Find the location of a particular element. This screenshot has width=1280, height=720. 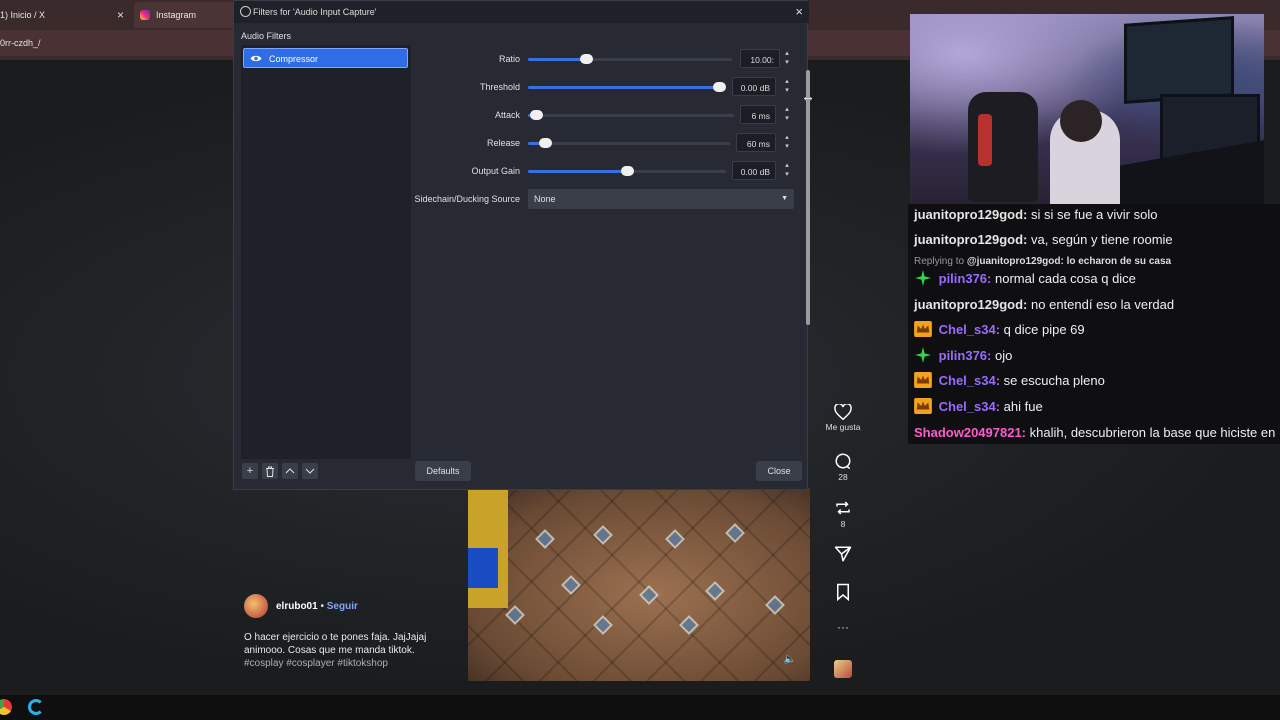

attack-label: Attack is located at coordinates (507, 115).